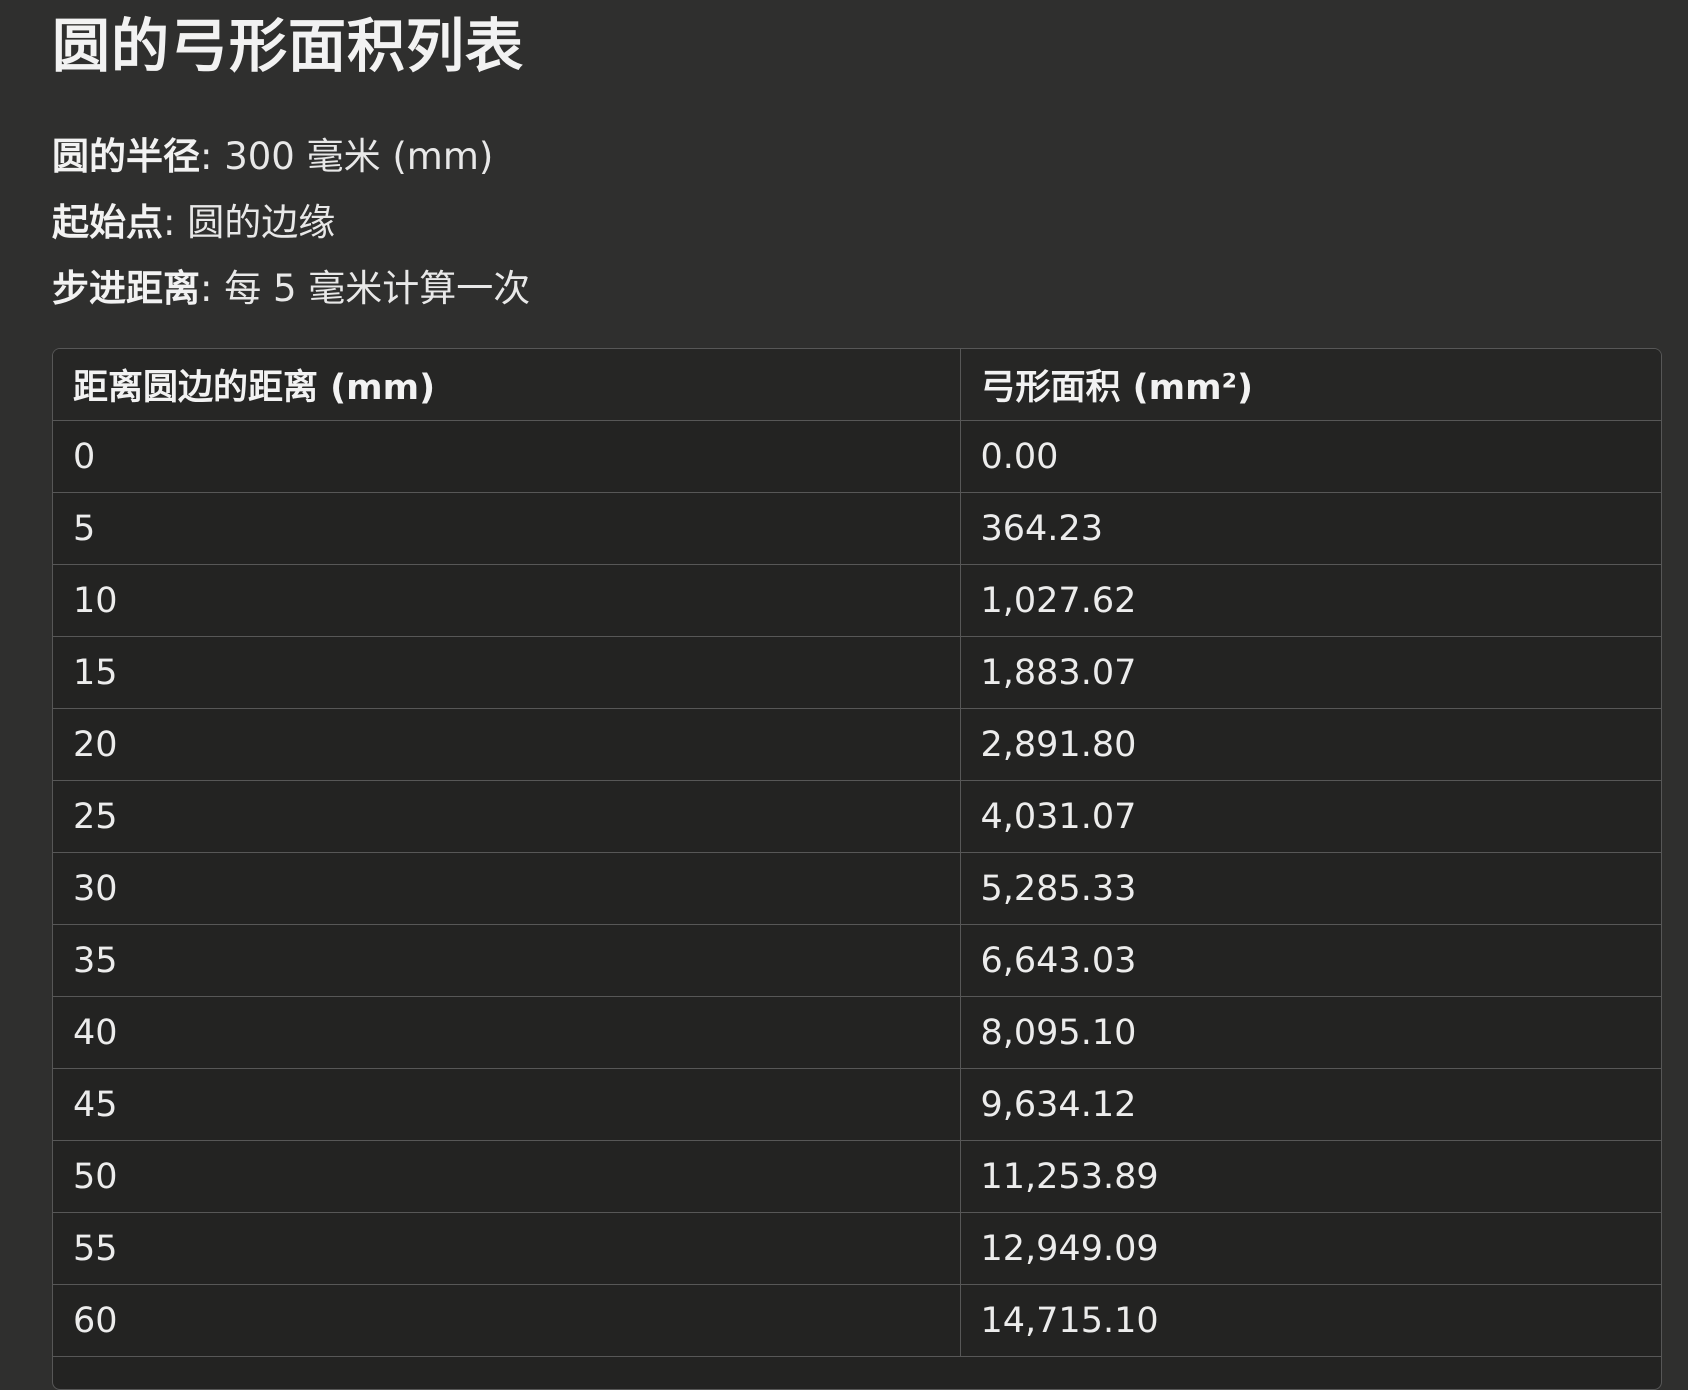  I want to click on table-row: 50 11,253.89, so click(857, 1176).